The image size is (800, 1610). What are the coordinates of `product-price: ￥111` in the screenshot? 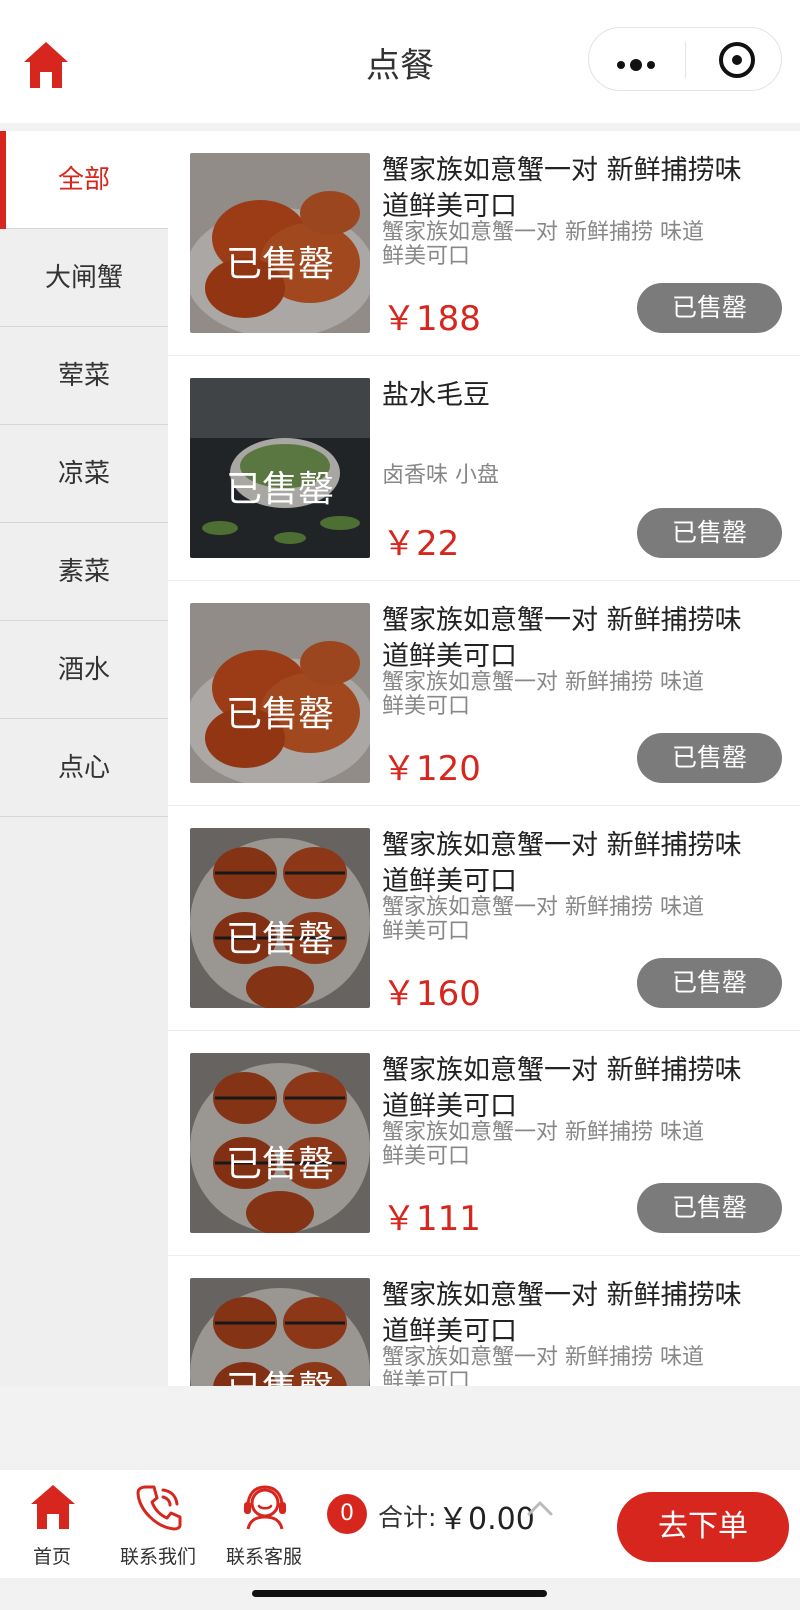 It's located at (431, 1219).